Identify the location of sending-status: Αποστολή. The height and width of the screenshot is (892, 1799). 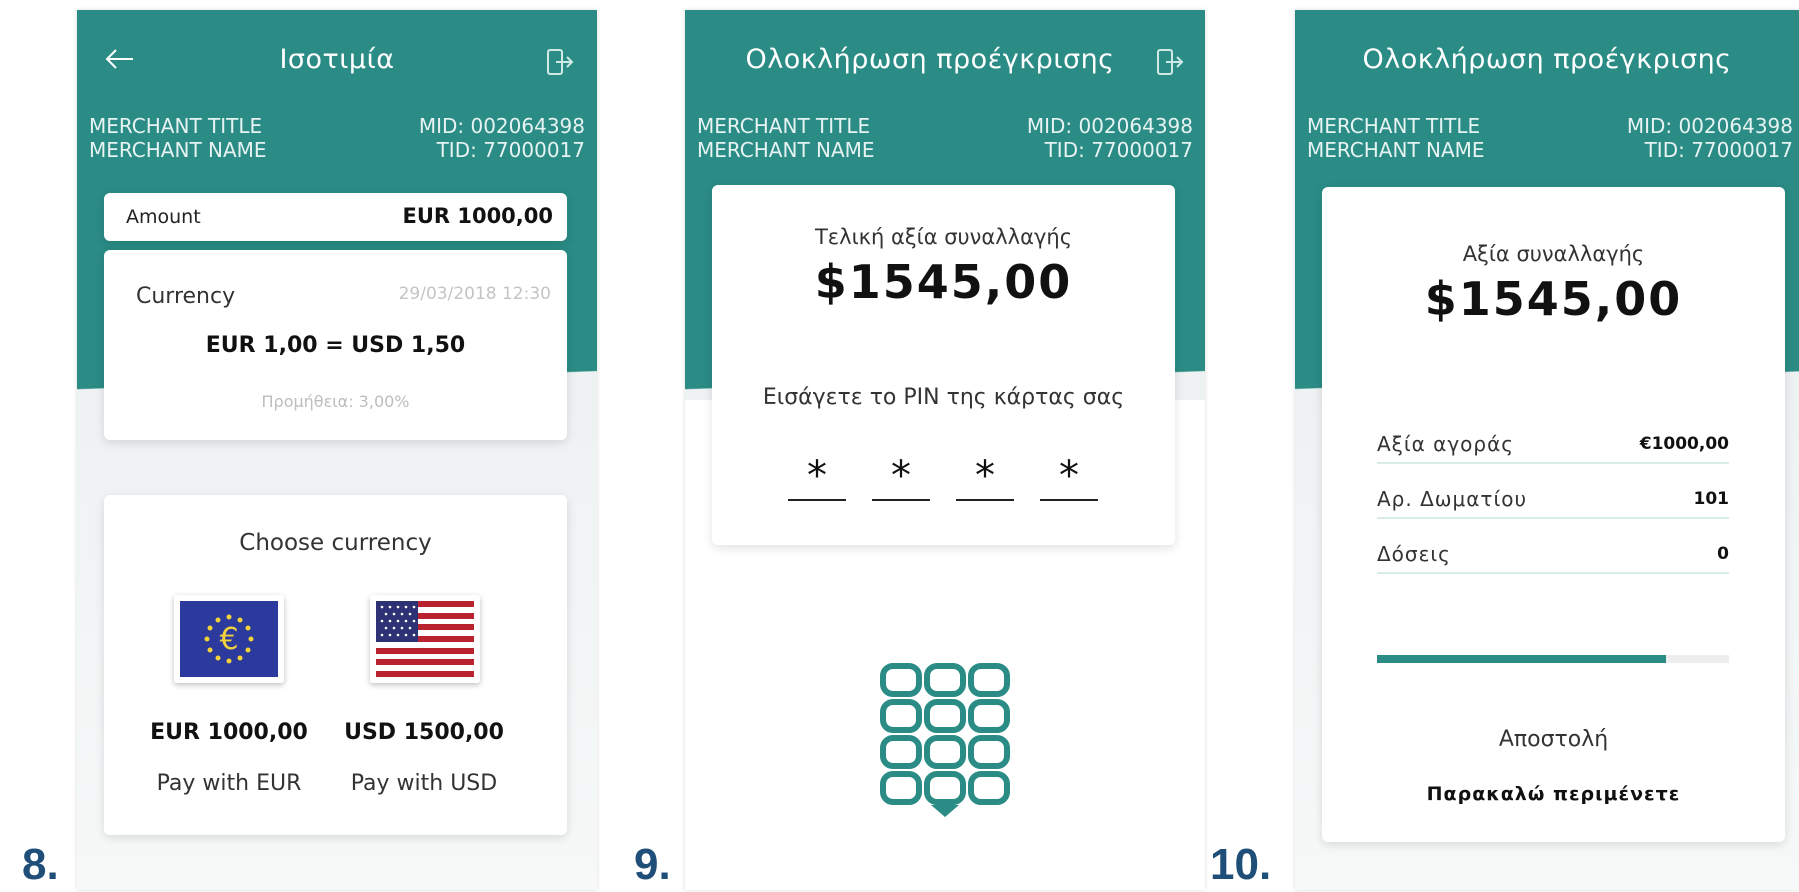
(1553, 739).